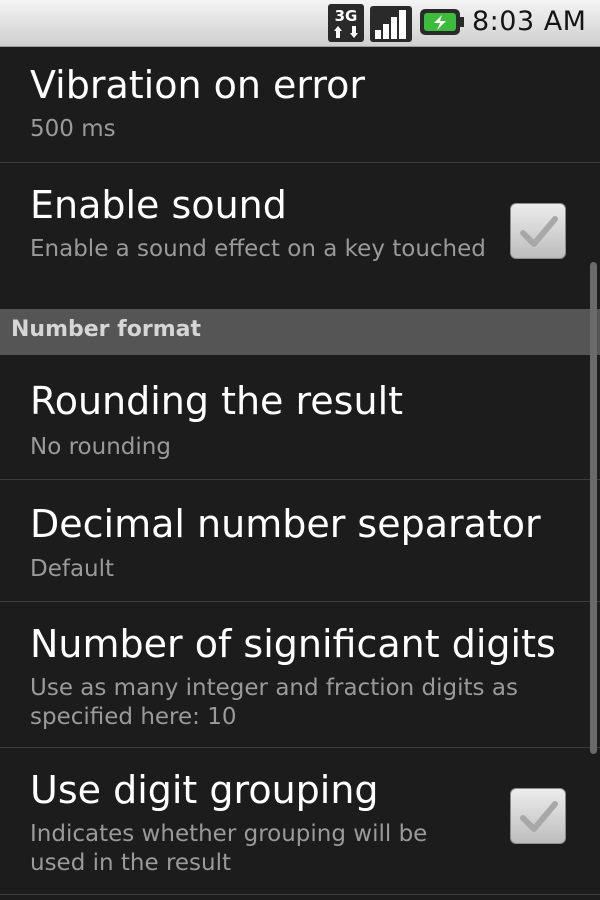 The width and height of the screenshot is (600, 900). What do you see at coordinates (217, 401) in the screenshot?
I see `pref-title: Rounding the result` at bounding box center [217, 401].